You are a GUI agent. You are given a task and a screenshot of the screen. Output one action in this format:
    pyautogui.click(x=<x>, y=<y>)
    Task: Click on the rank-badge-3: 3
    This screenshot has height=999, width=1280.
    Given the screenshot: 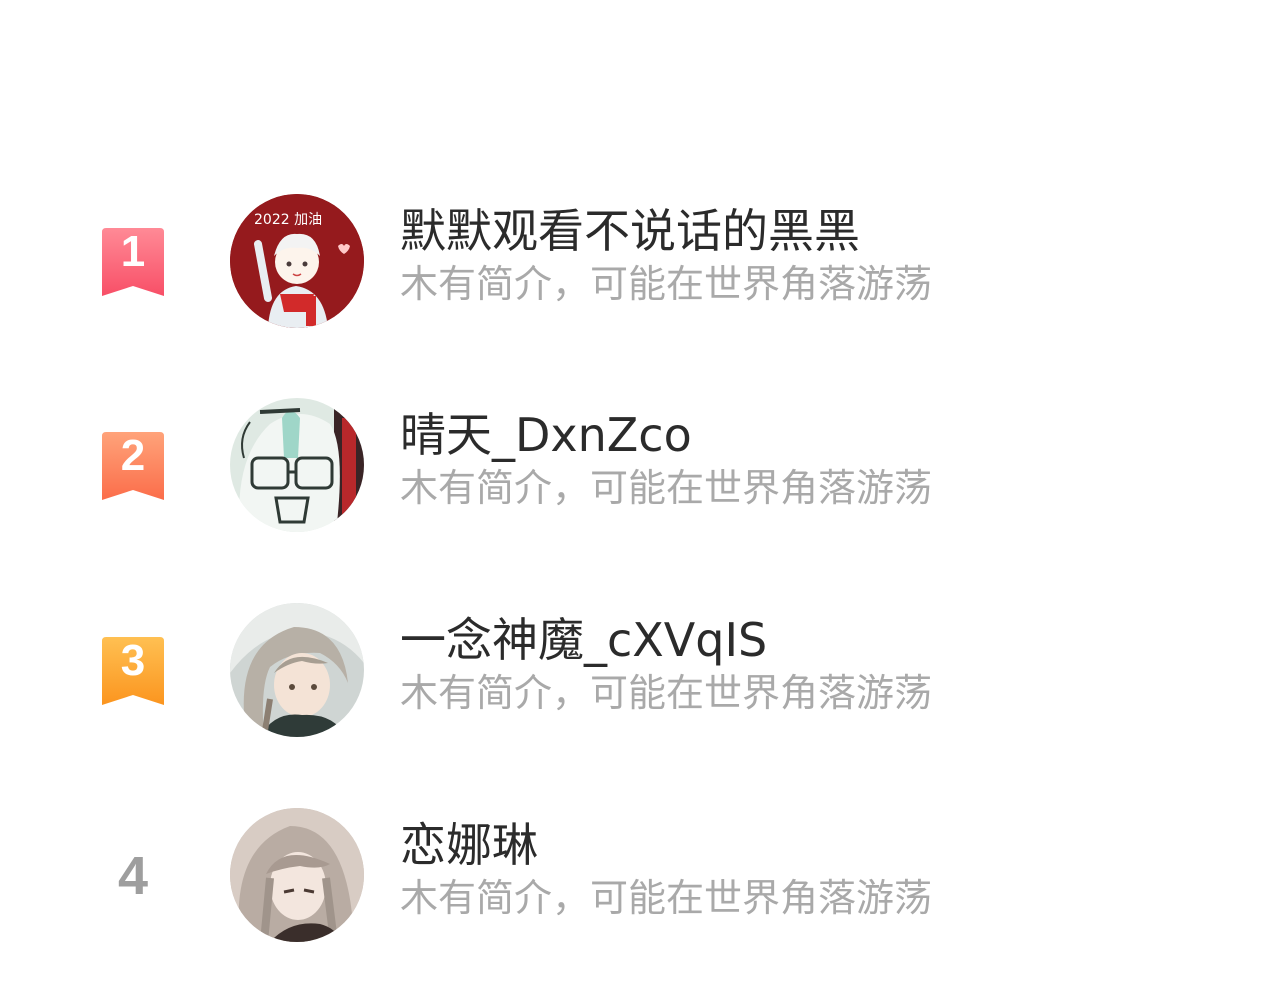 What is the action you would take?
    pyautogui.click(x=133, y=671)
    